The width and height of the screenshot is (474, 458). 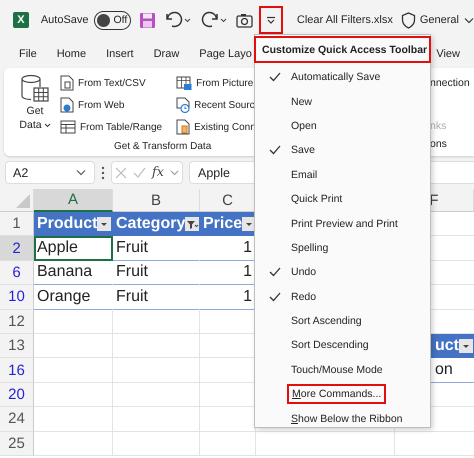 I want to click on autosave-label: AutoSave, so click(x=64, y=20).